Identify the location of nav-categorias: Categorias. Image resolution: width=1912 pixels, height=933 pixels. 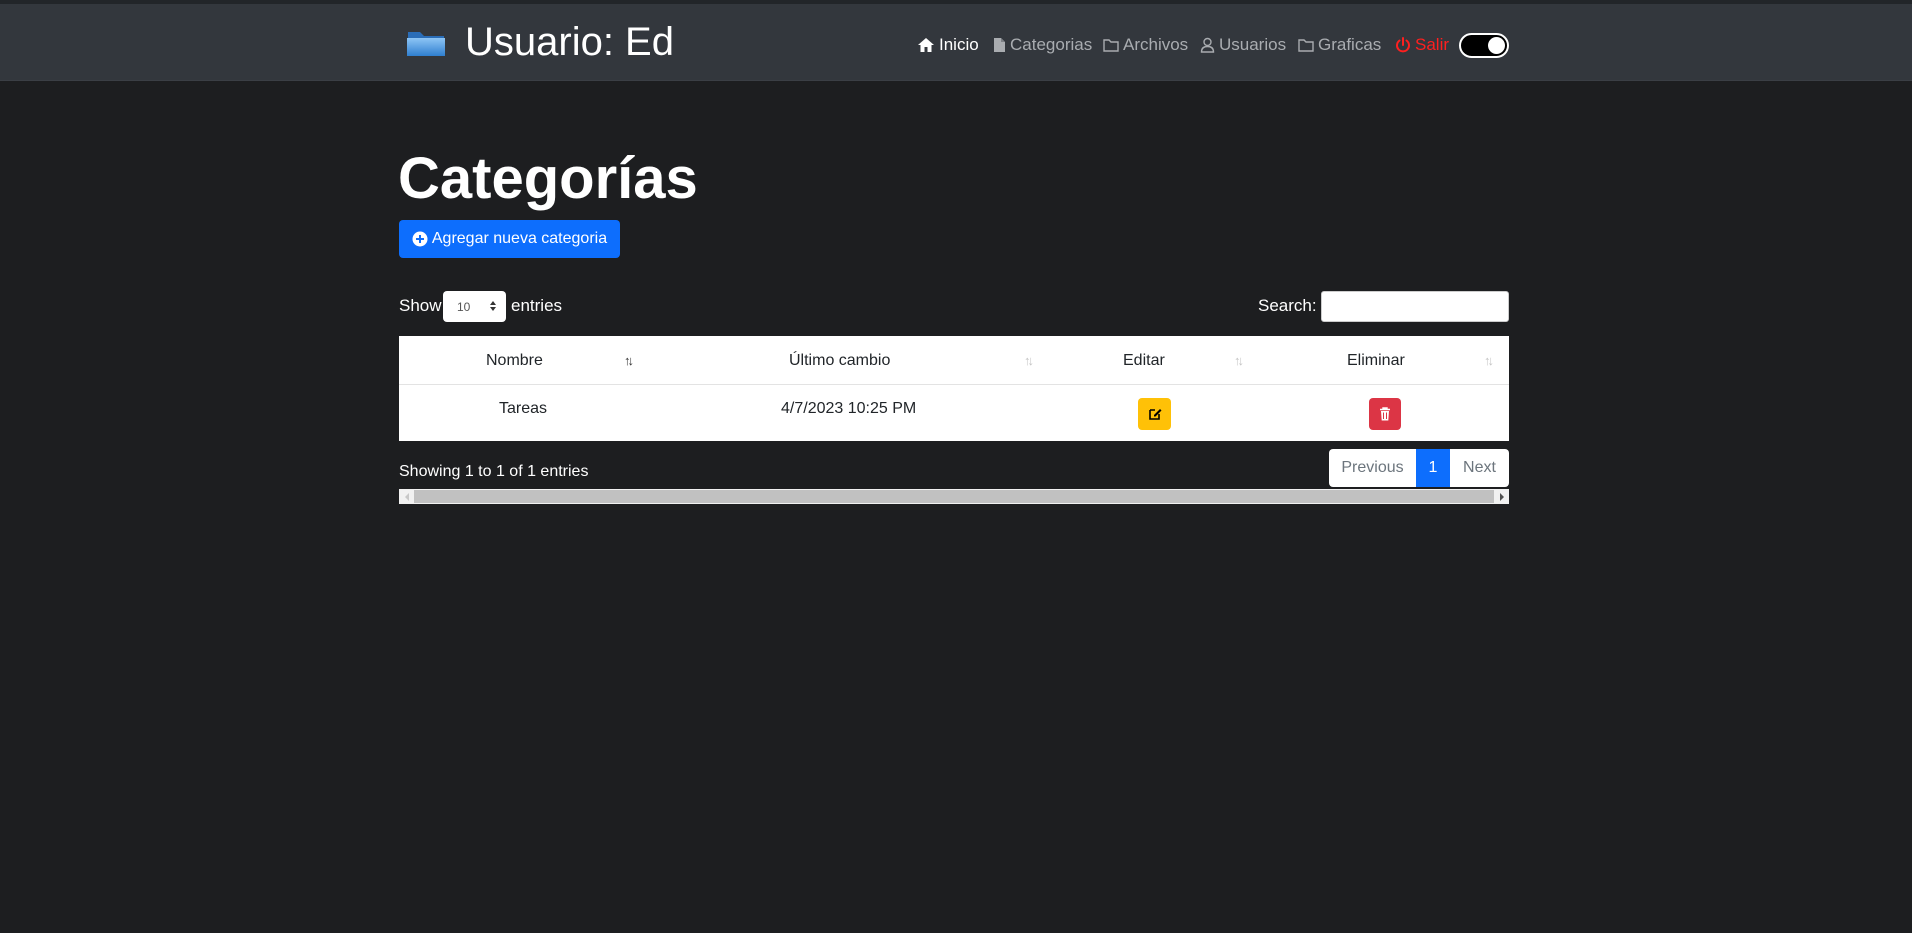
(1042, 45).